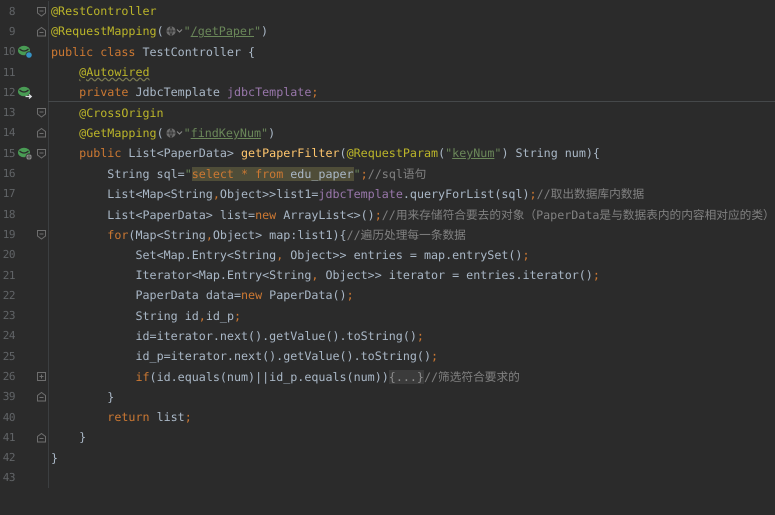  What do you see at coordinates (8, 457) in the screenshot?
I see `line-number: 42` at bounding box center [8, 457].